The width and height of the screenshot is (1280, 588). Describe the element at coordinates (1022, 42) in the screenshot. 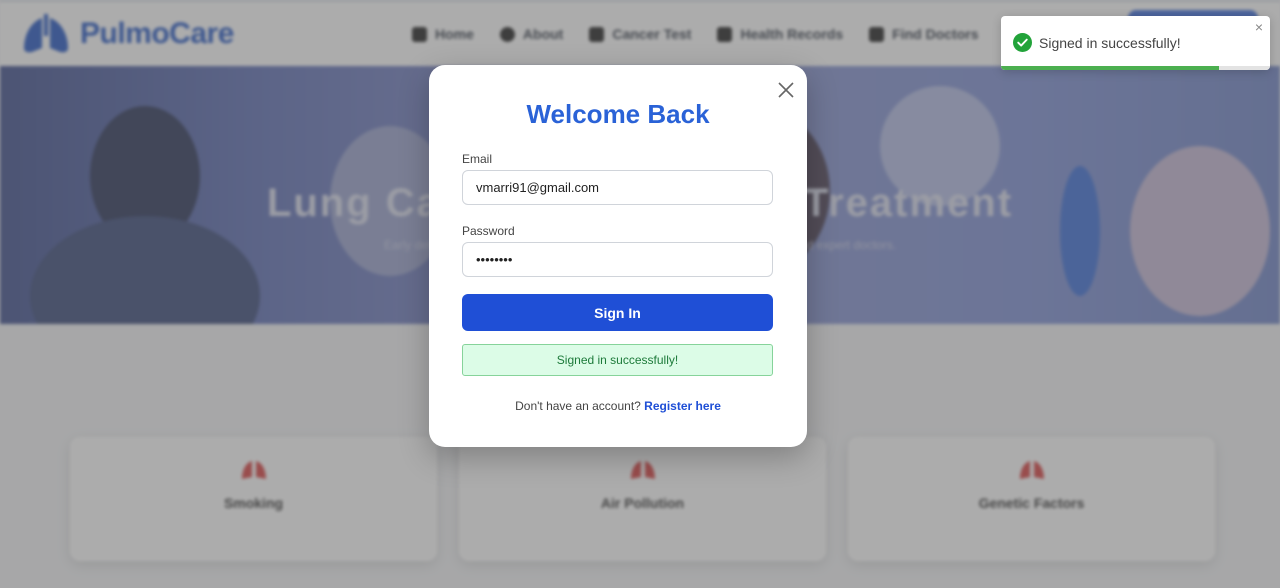

I see `check-circle-icon` at that location.